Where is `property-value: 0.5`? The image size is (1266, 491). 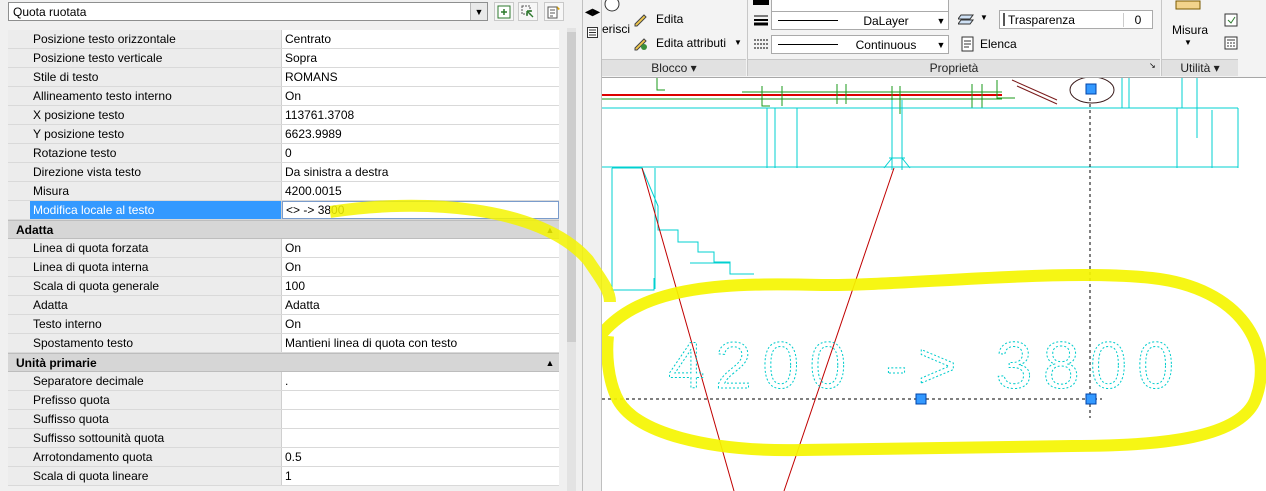 property-value: 0.5 is located at coordinates (420, 457).